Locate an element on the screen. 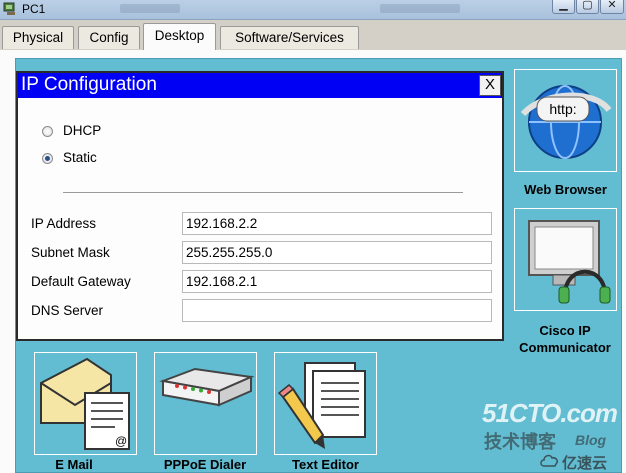  web-browser-label: Web Browser is located at coordinates (565, 189).